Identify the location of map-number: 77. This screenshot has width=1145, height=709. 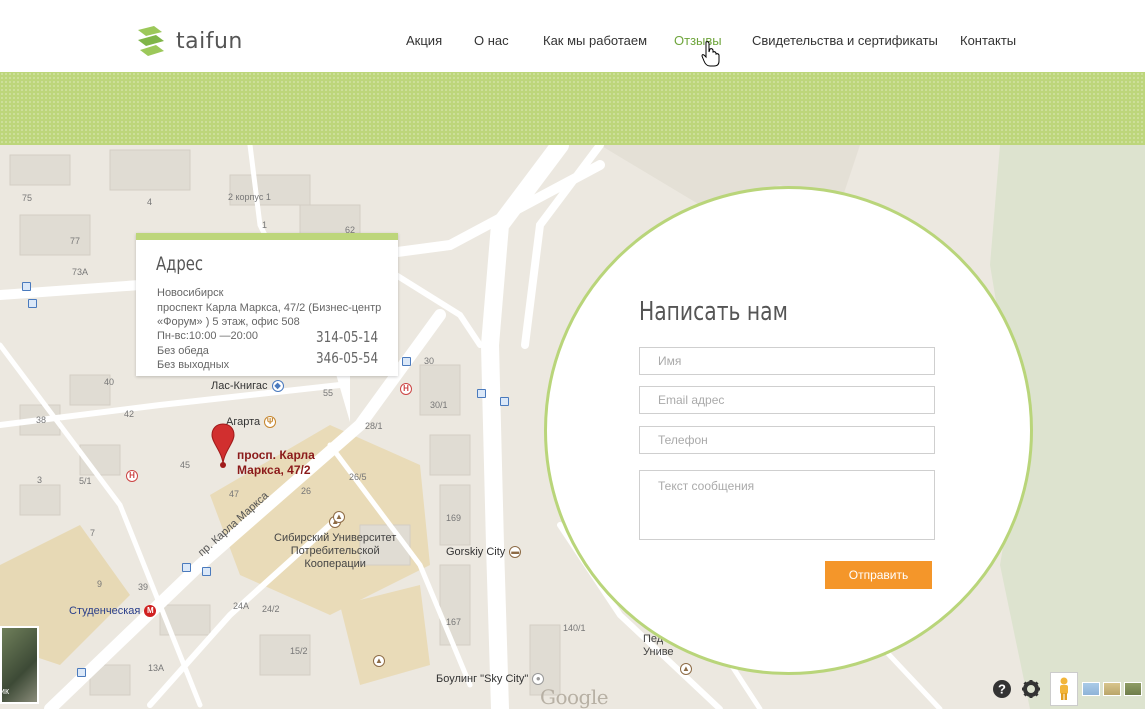
(75, 241).